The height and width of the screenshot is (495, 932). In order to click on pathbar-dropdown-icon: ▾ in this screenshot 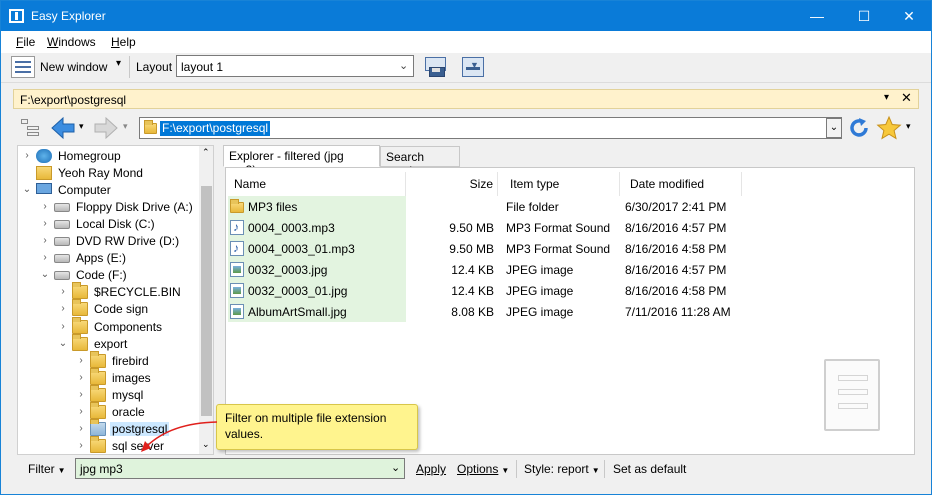, I will do `click(886, 97)`.